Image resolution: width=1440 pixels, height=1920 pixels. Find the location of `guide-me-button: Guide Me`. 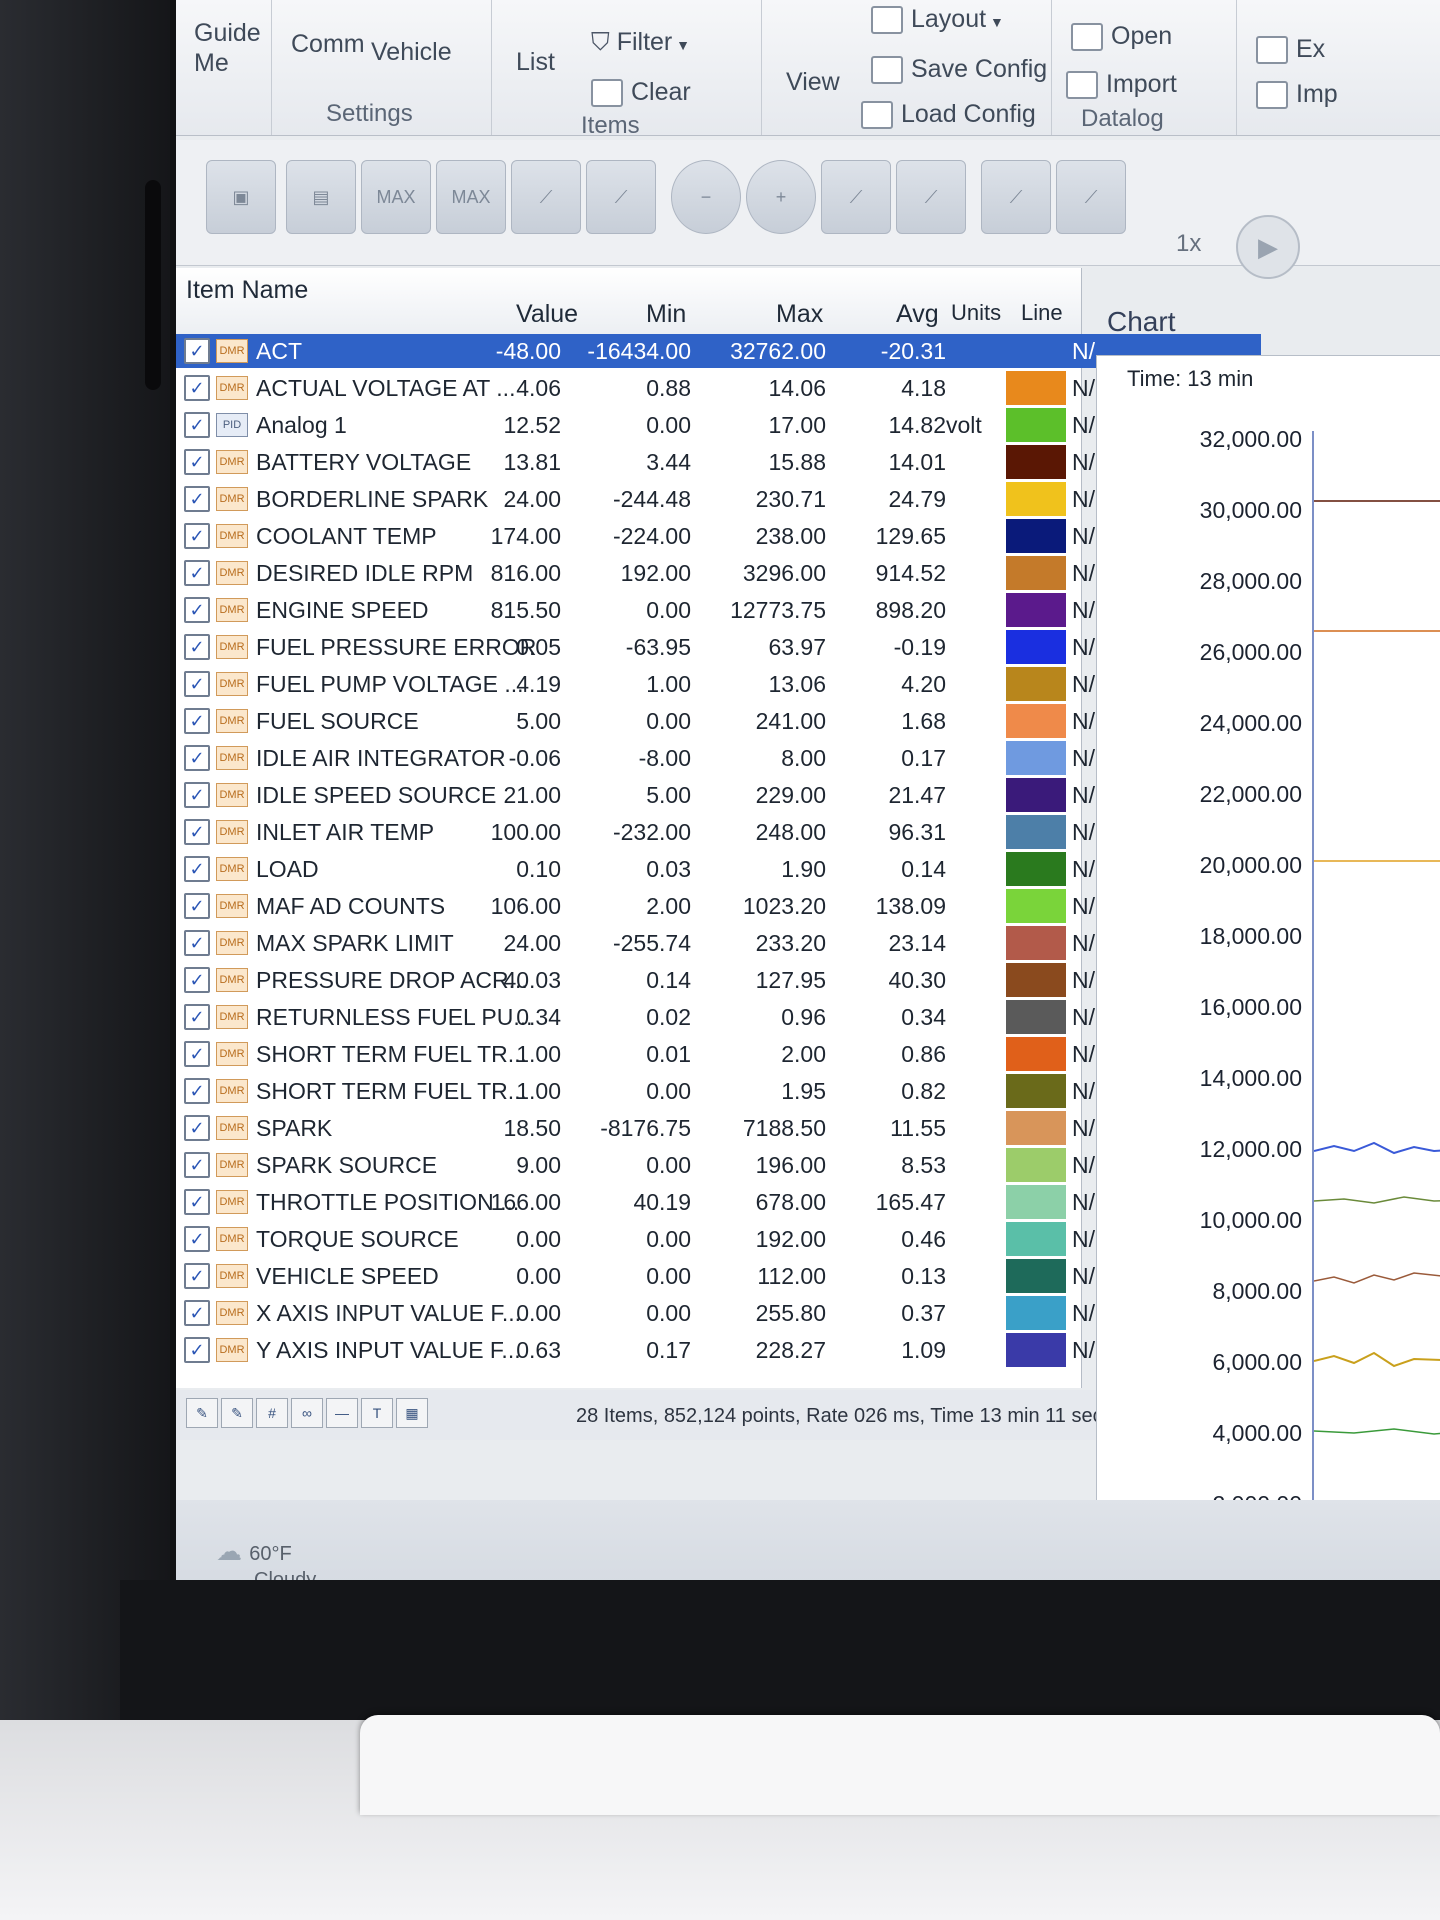

guide-me-button: Guide Me is located at coordinates (227, 48).